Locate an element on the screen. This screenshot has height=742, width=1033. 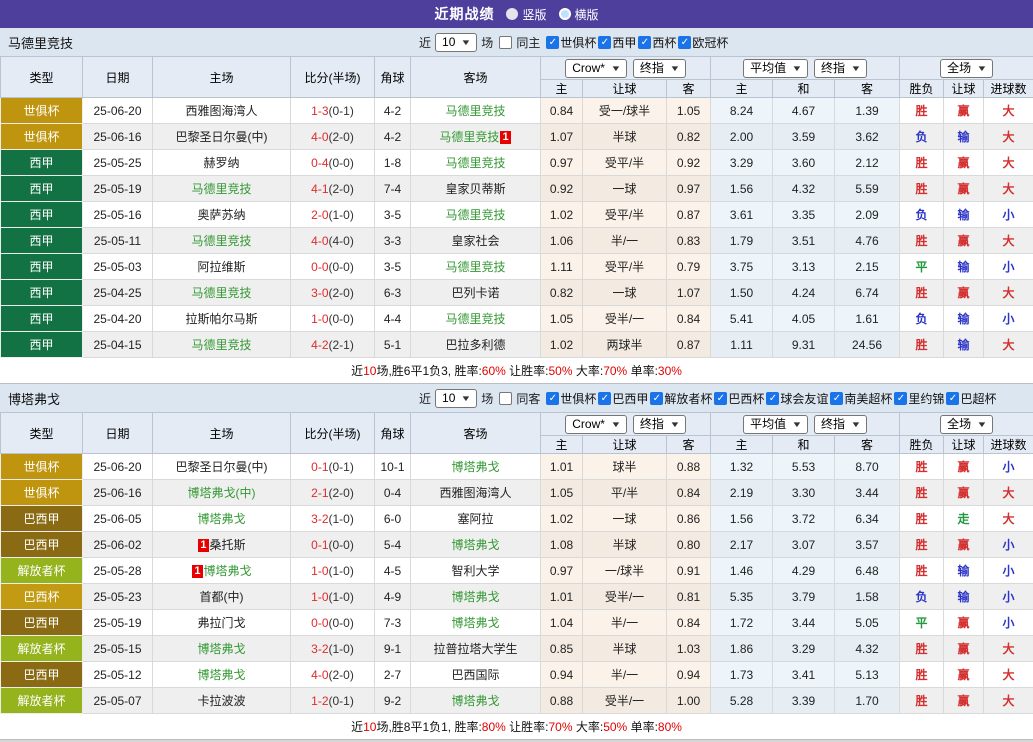
league-filter: ✓ 西杯 is located at coordinates (657, 42).